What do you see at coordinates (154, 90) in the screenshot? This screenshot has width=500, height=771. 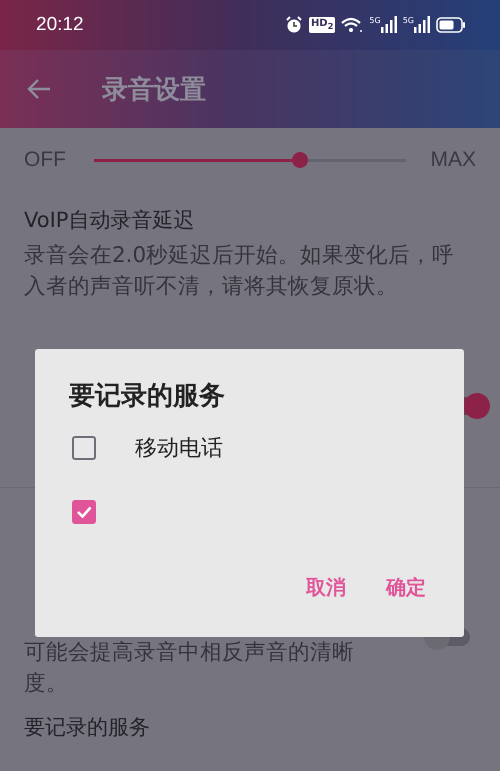 I see `page-title: 录音设置` at bounding box center [154, 90].